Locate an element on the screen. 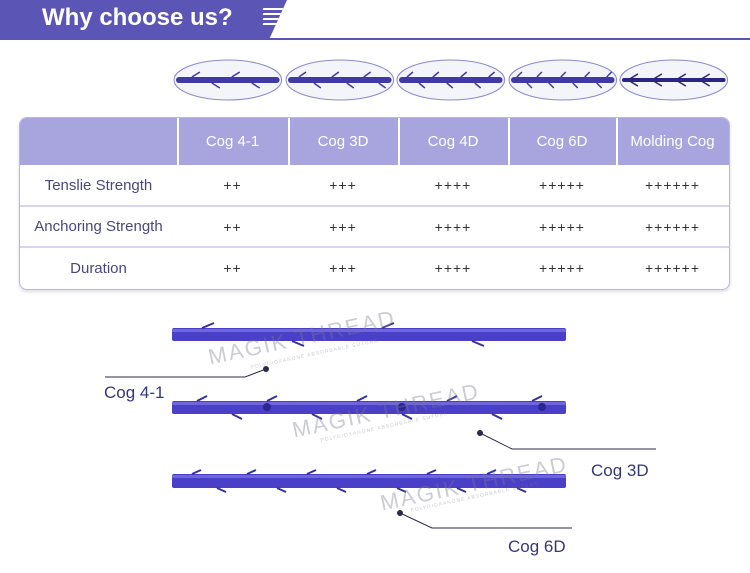  column-header-cog4d: Cog 4D is located at coordinates (453, 141).